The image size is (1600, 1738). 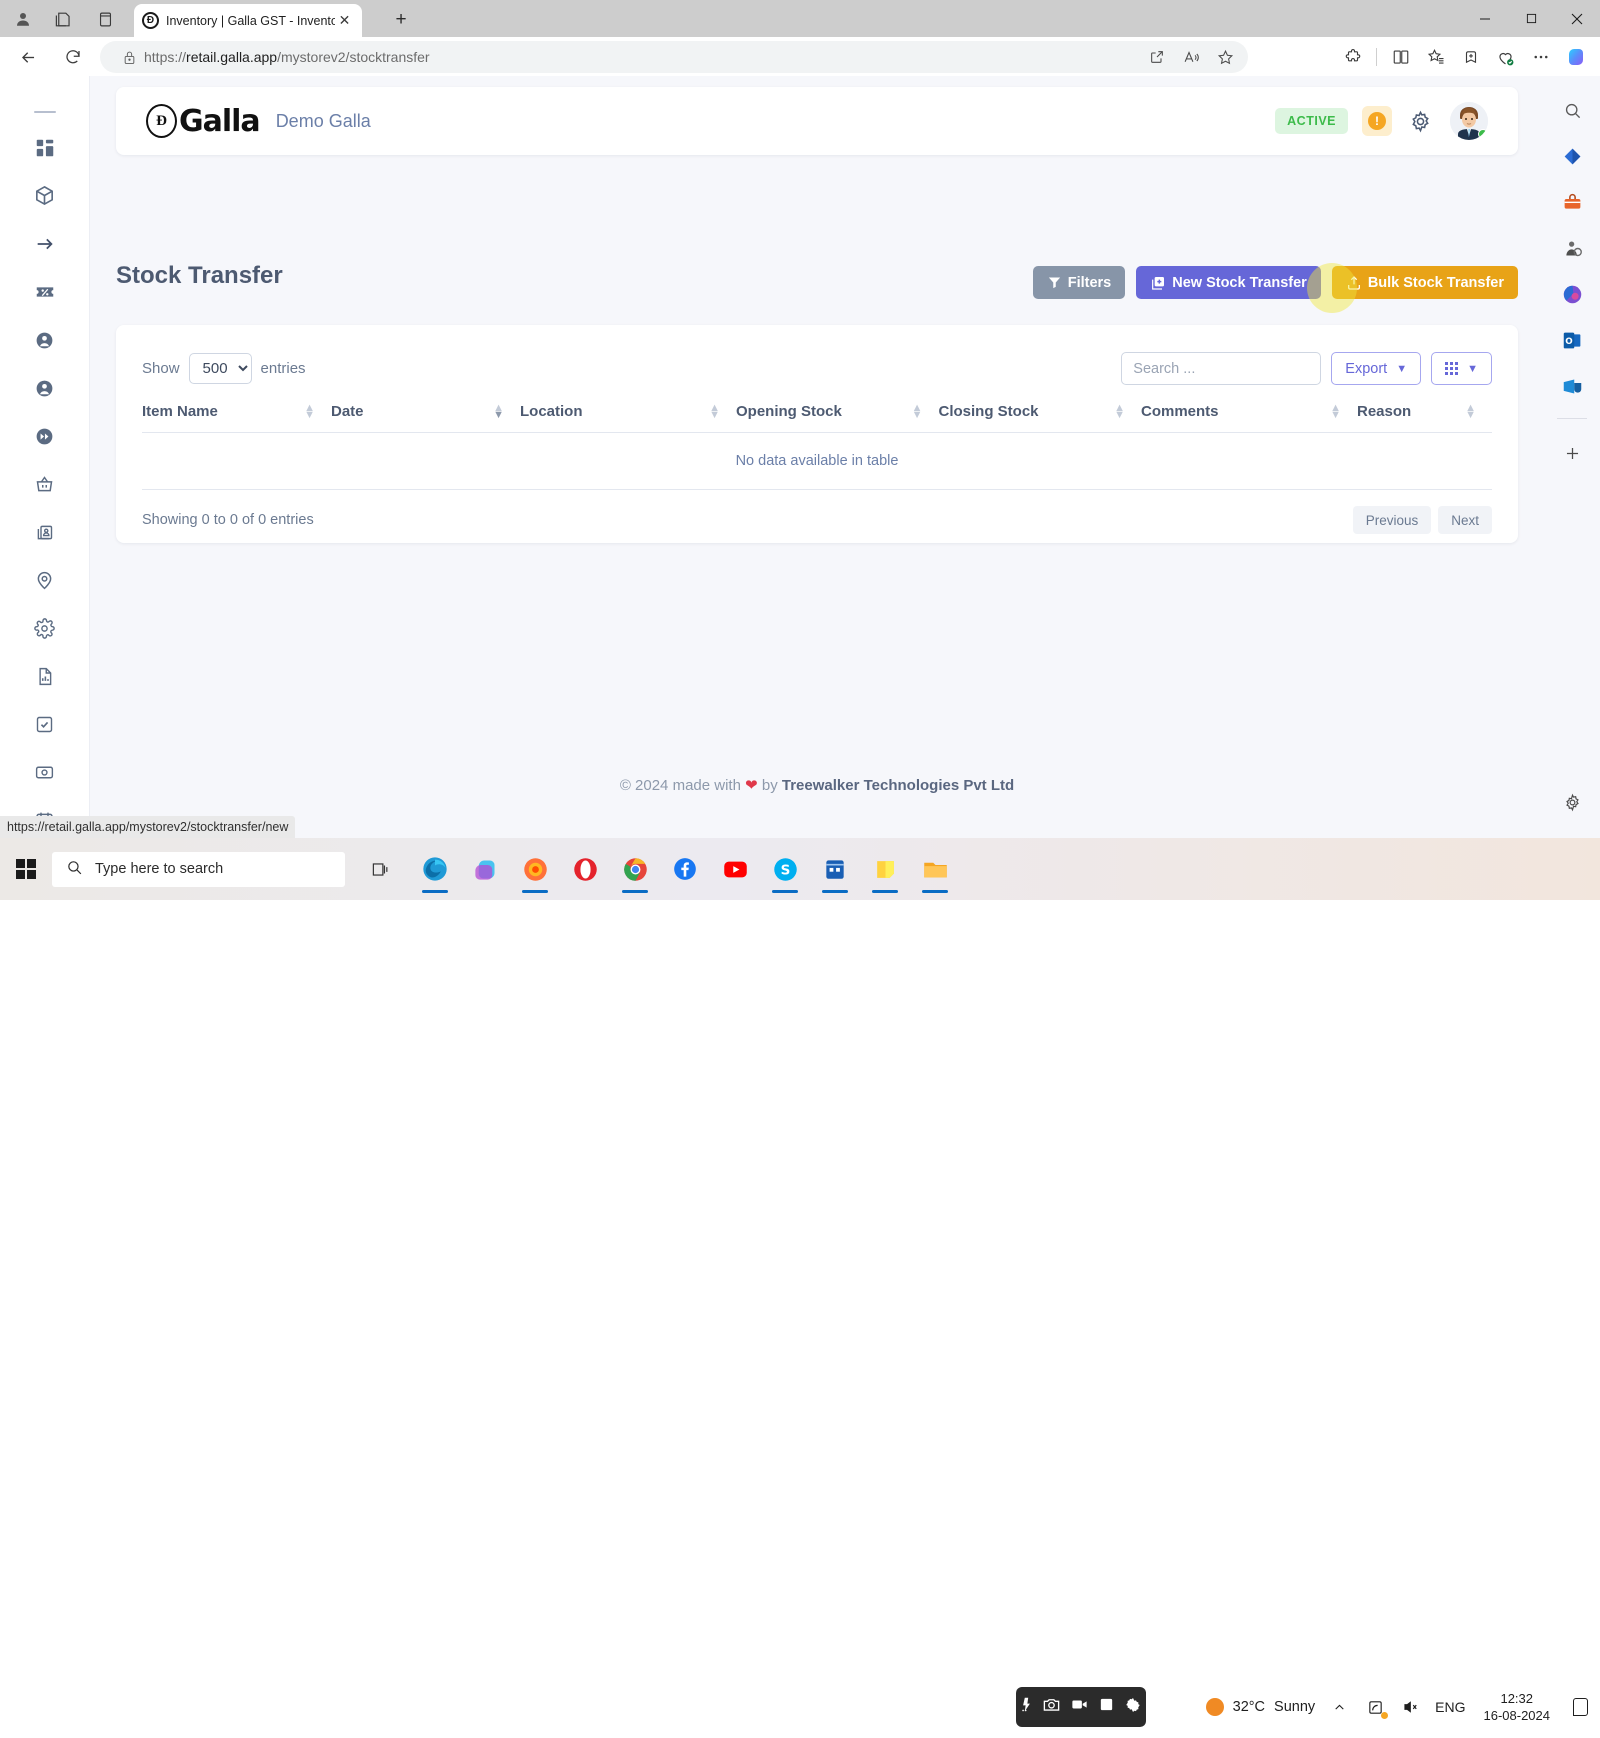 What do you see at coordinates (735, 869) in the screenshot?
I see `taskbar-app-youtube` at bounding box center [735, 869].